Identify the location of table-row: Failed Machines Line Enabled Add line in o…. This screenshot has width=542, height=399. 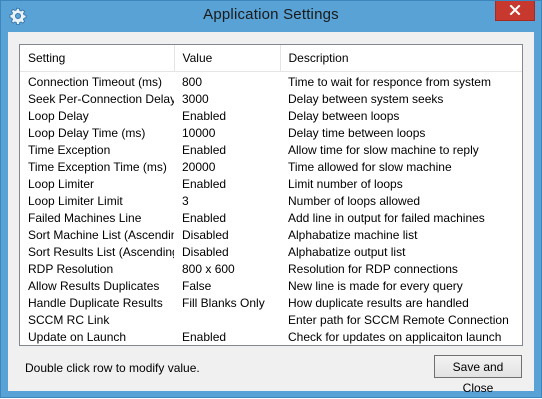
(271, 218).